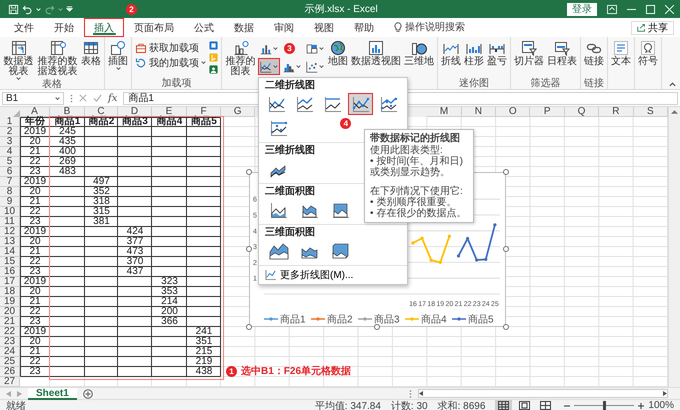 Image resolution: width=680 pixels, height=410 pixels. I want to click on share-button: 共享, so click(652, 27).